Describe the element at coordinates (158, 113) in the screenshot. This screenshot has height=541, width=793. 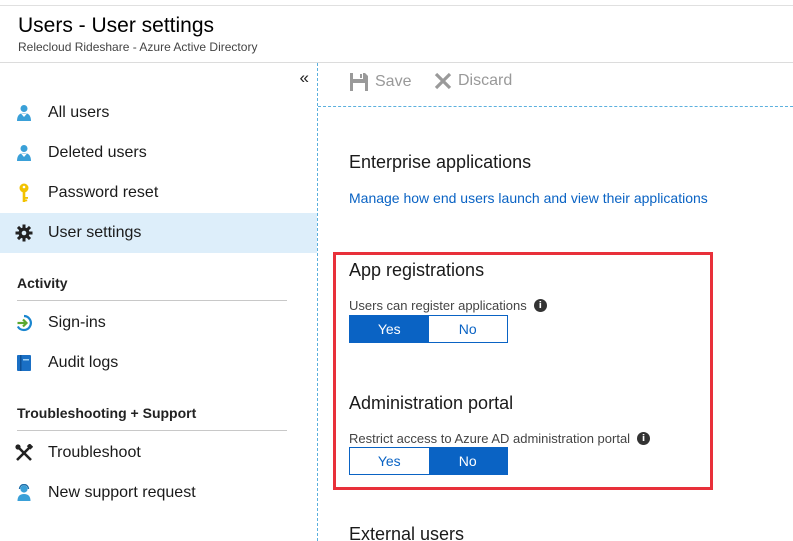
I see `sidebar-item-all-users: All users` at that location.